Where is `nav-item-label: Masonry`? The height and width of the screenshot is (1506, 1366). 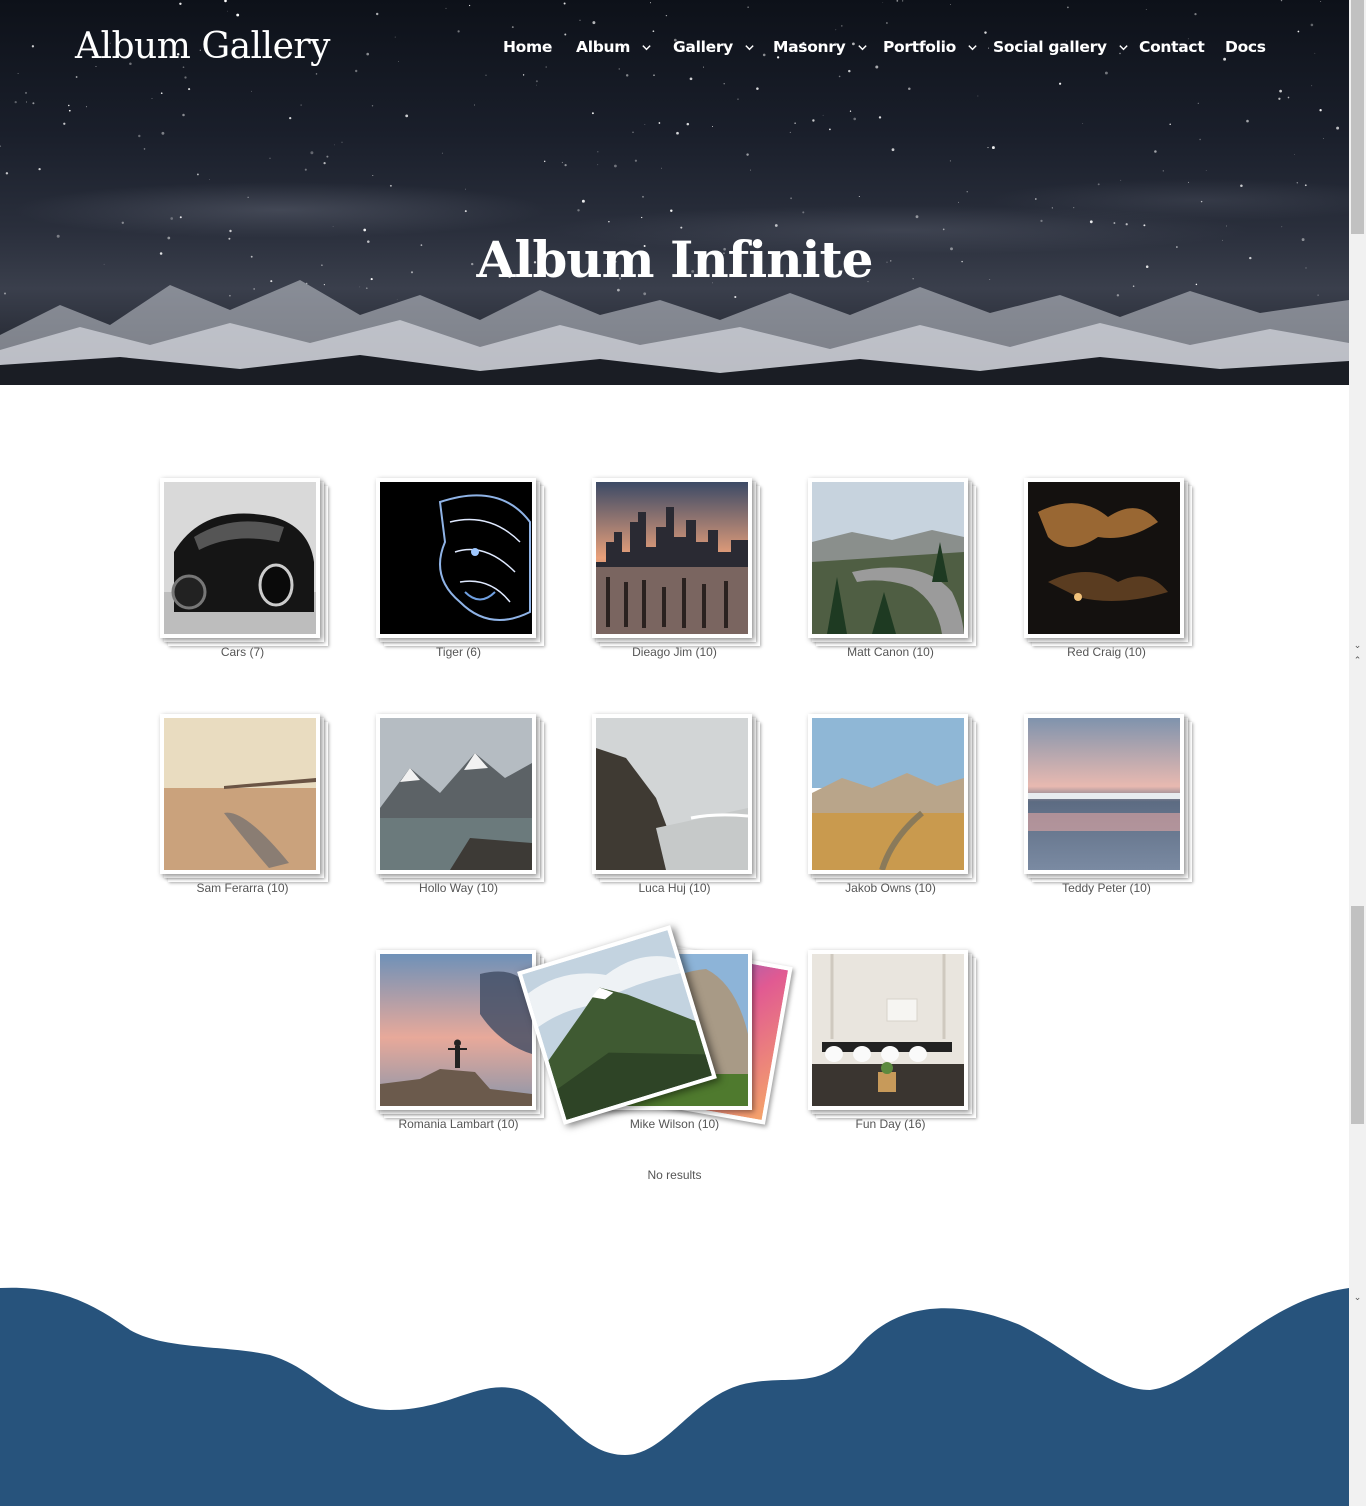 nav-item-label: Masonry is located at coordinates (809, 47).